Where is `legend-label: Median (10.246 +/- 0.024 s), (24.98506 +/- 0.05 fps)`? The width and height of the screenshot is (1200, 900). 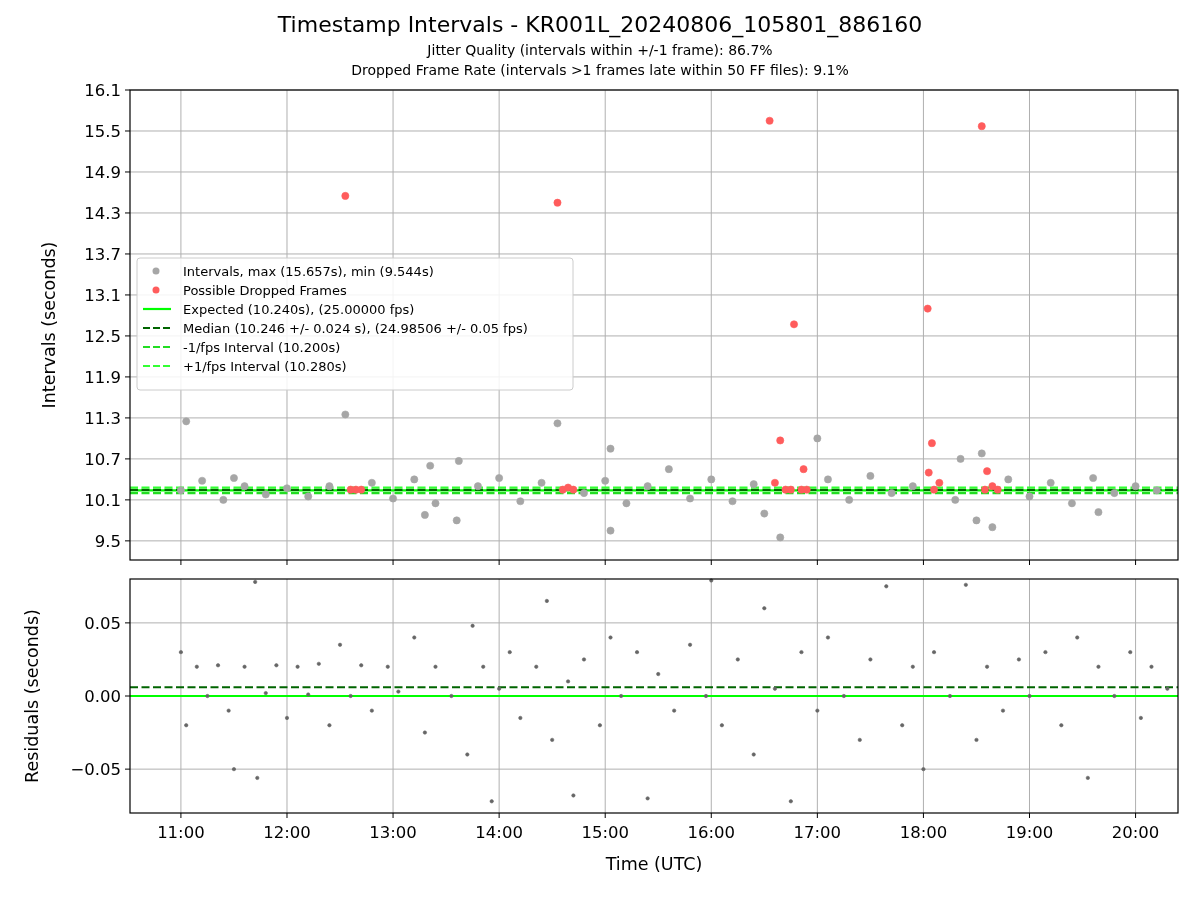 legend-label: Median (10.246 +/- 0.024 s), (24.98506 +/- 0.05 fps) is located at coordinates (355, 328).